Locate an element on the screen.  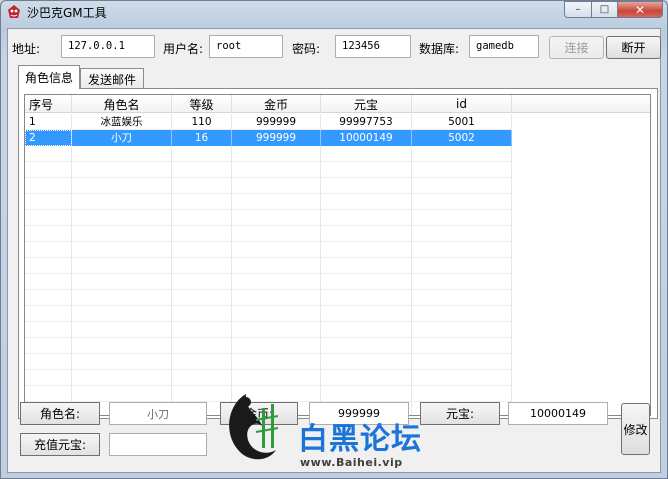
database-input: gamedb is located at coordinates (504, 46).